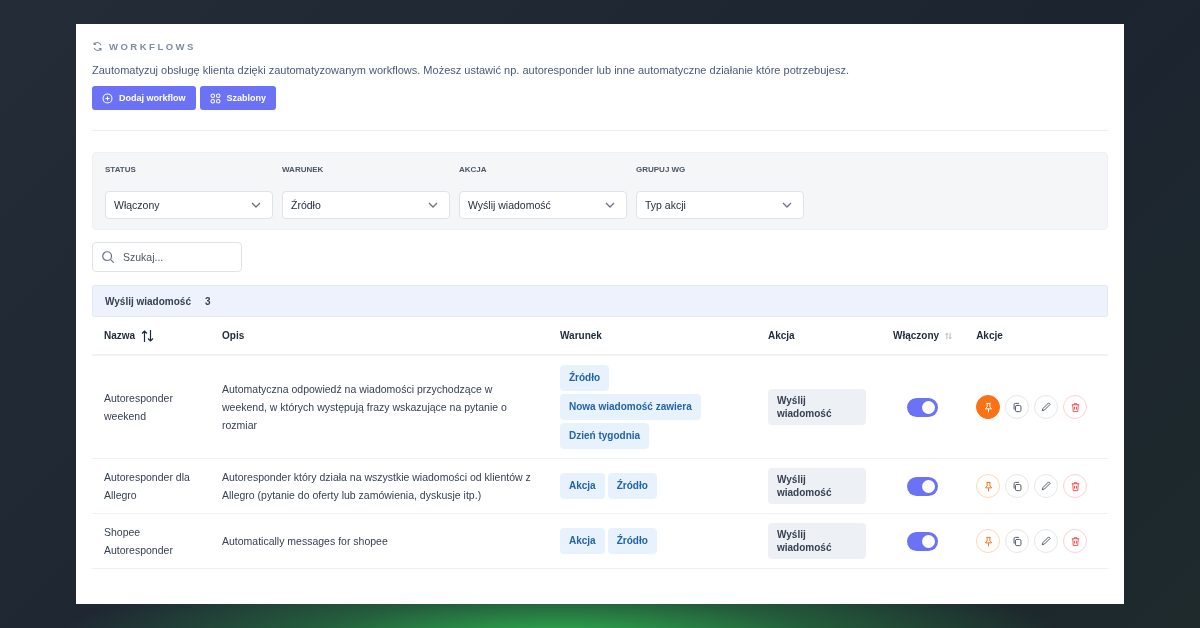  Describe the element at coordinates (120, 335) in the screenshot. I see `column-header: Nazwa` at that location.